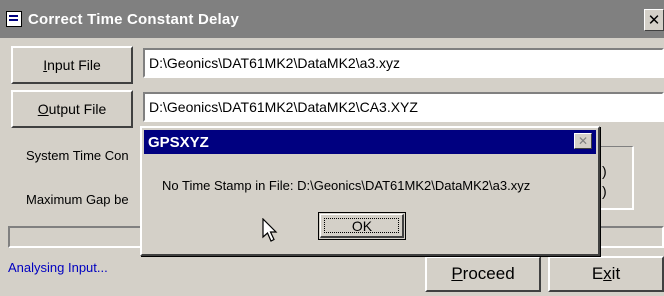  Describe the element at coordinates (77, 155) in the screenshot. I see `system-time-constant-label: System Time Con` at that location.